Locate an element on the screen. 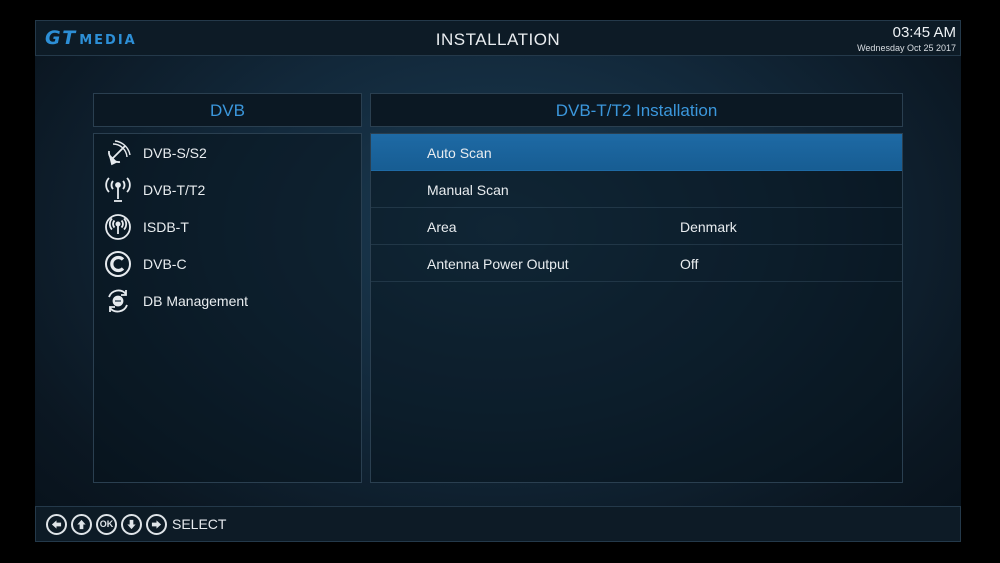 The image size is (1000, 563). menu-item-isdb-t: ISDB-T is located at coordinates (227, 226).